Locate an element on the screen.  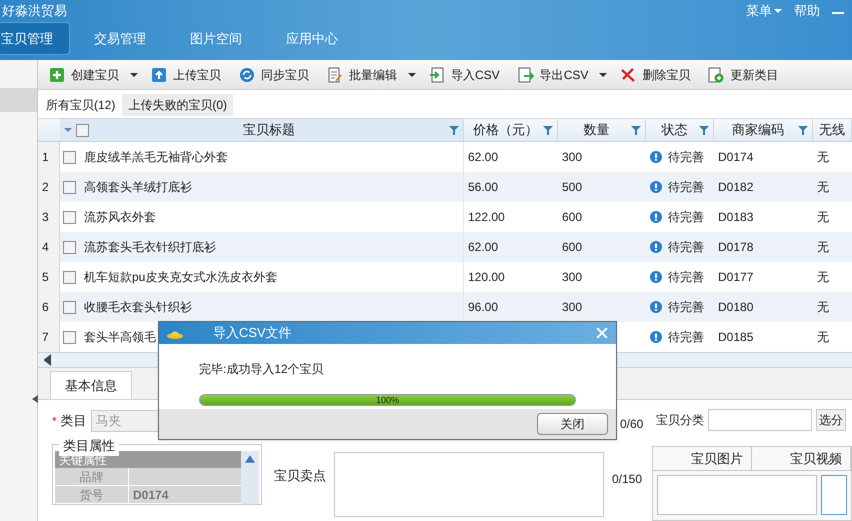
video-slot is located at coordinates (834, 495).